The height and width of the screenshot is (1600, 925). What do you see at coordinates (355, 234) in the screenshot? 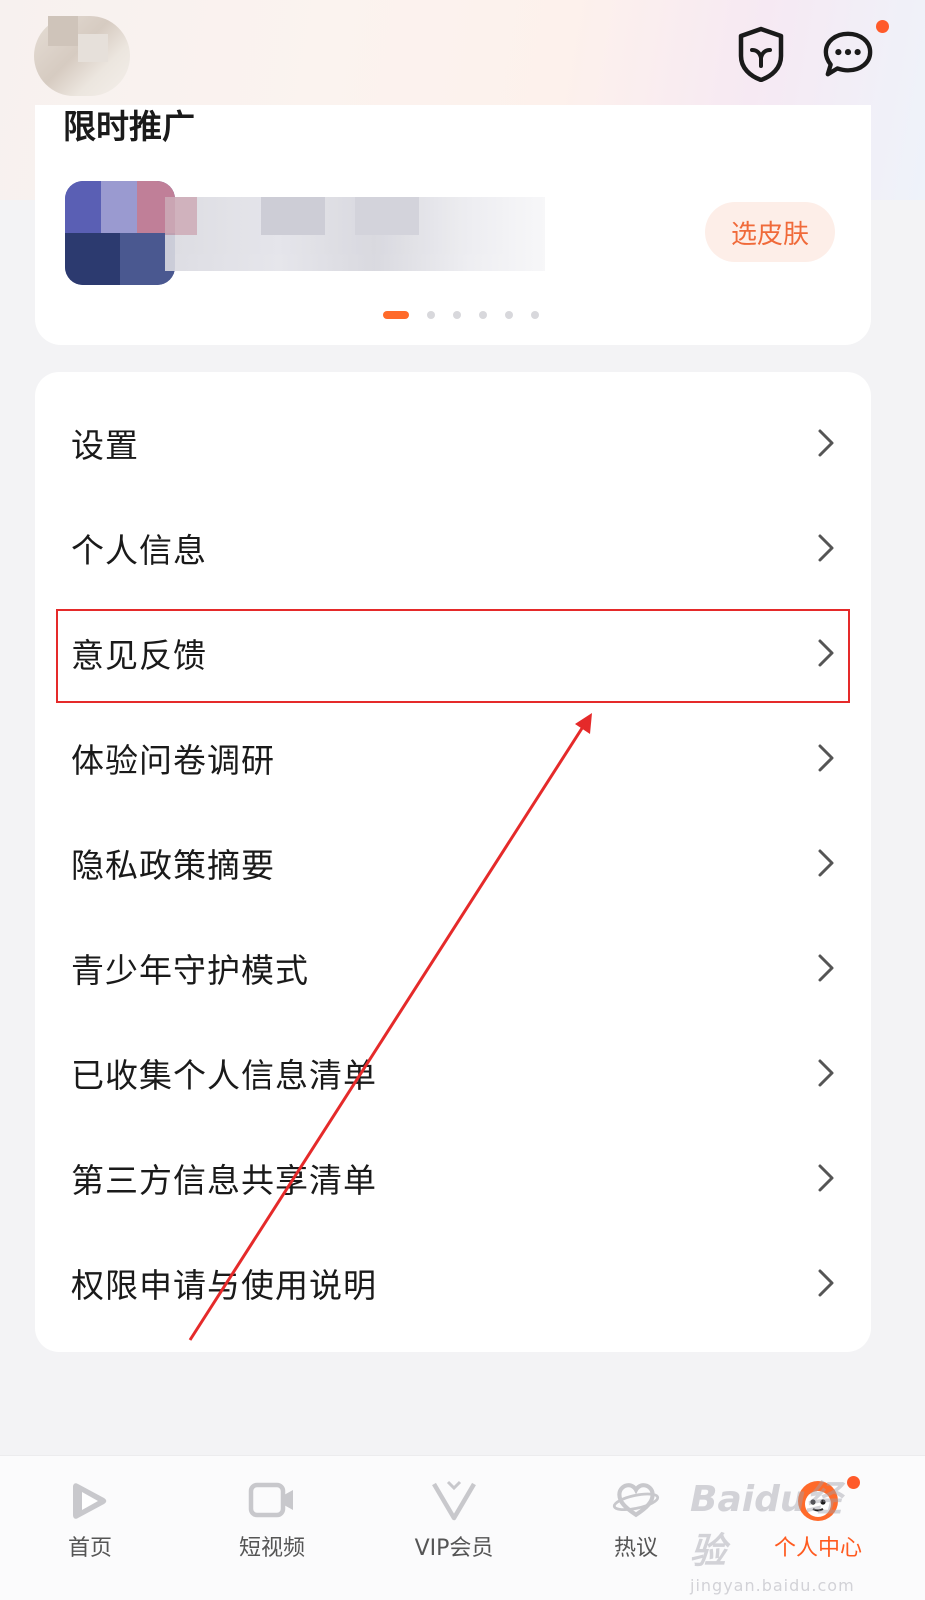
I see `promo-blurred-text` at bounding box center [355, 234].